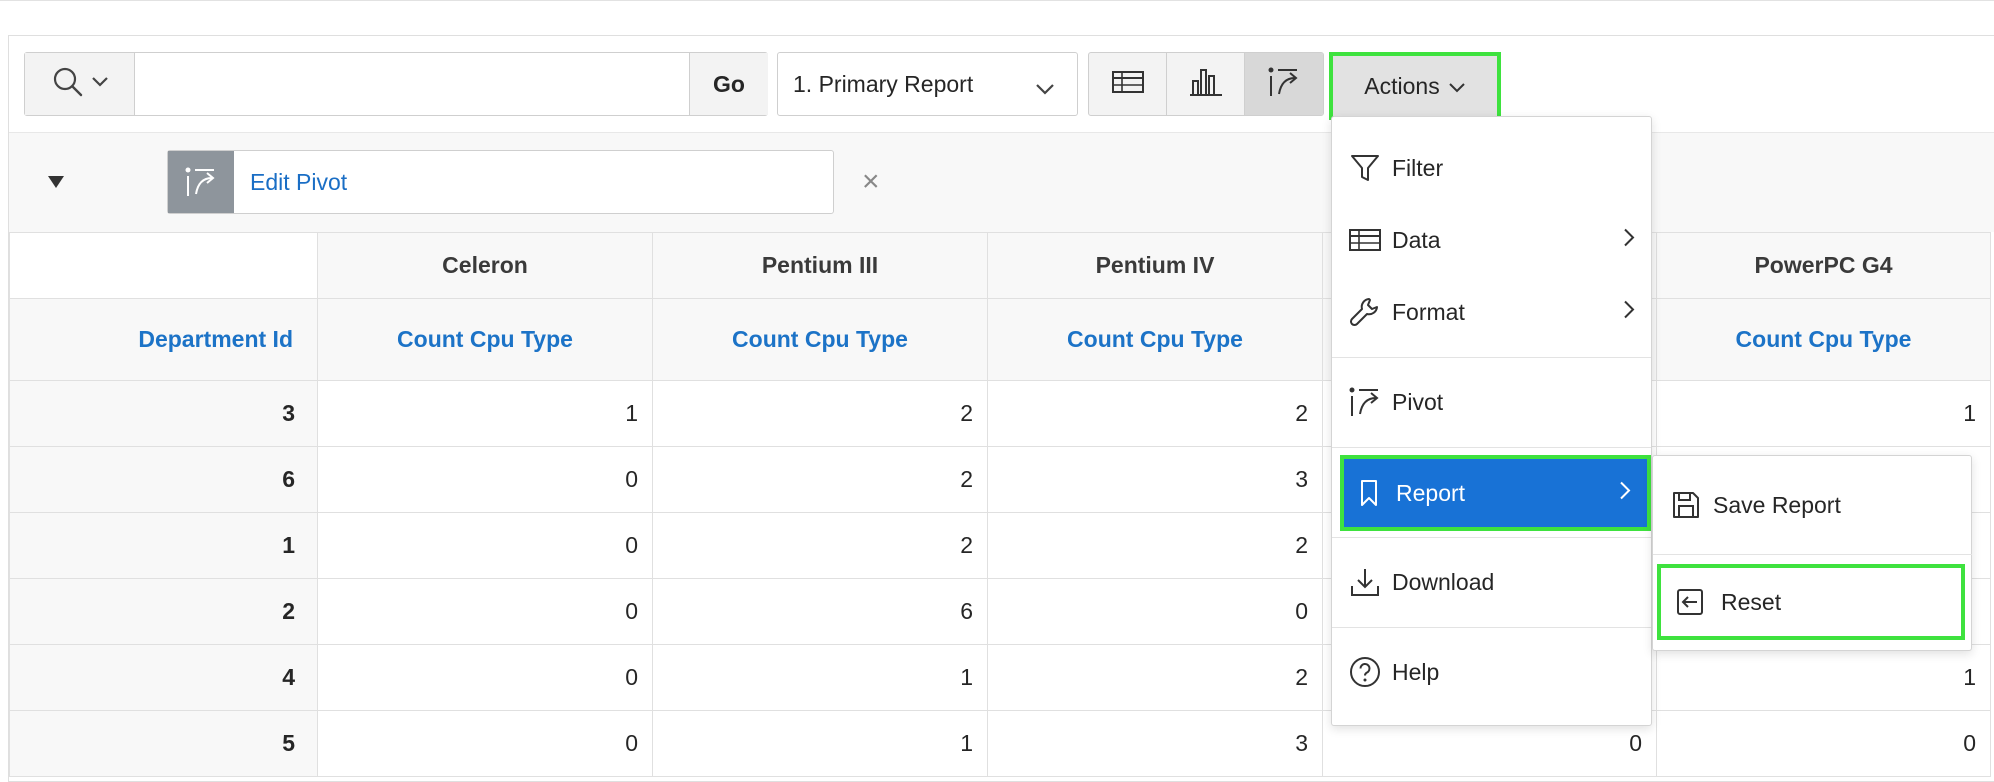 The height and width of the screenshot is (782, 1994). What do you see at coordinates (1365, 582) in the screenshot?
I see `download-icon` at bounding box center [1365, 582].